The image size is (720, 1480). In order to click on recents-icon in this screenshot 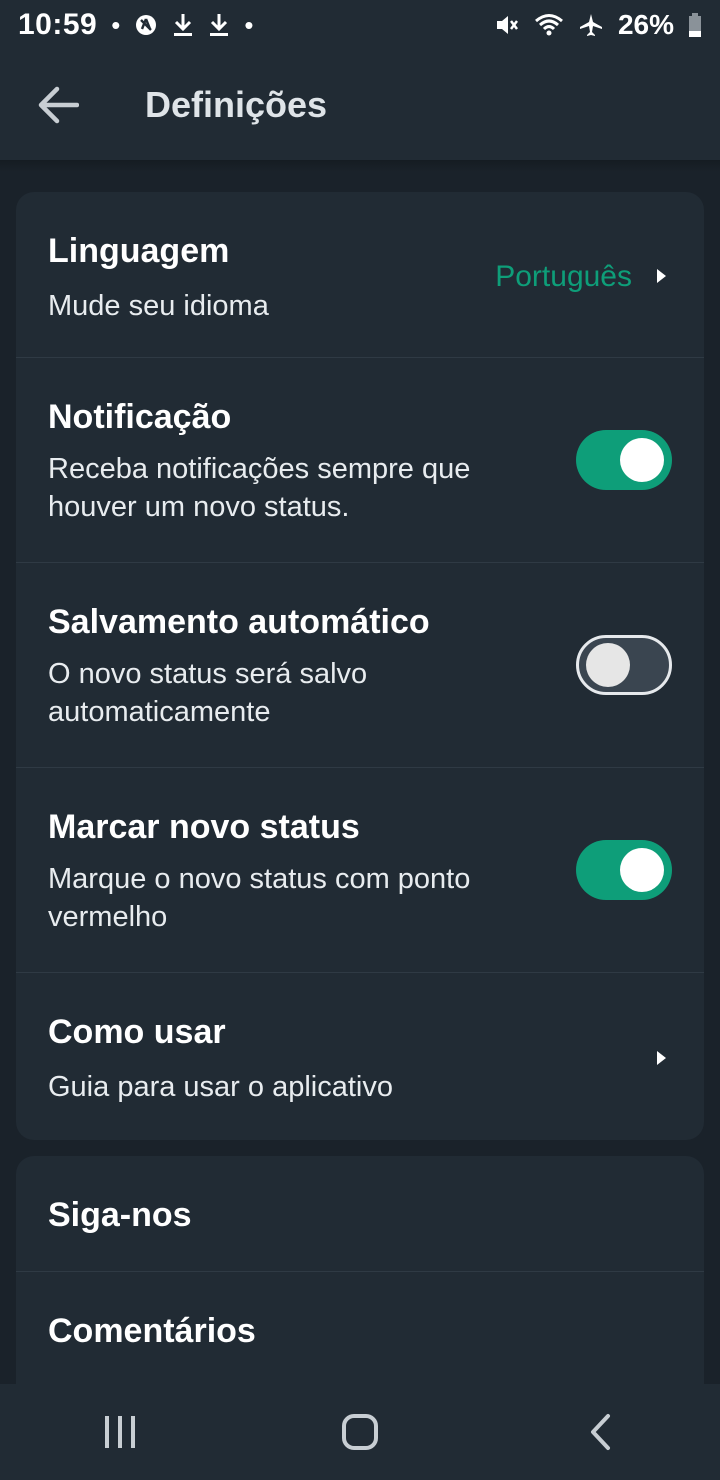, I will do `click(120, 1432)`.